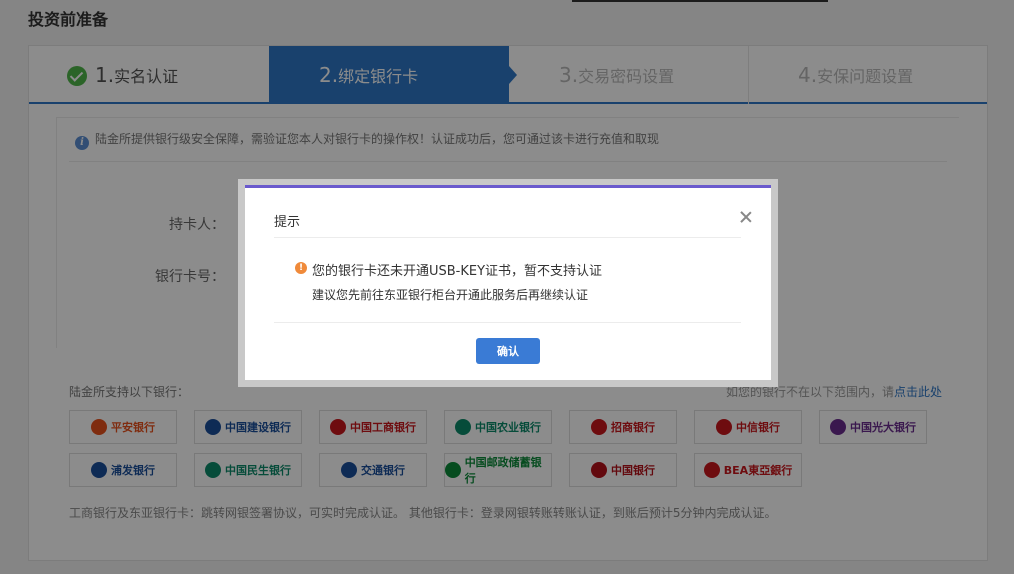 This screenshot has width=1014, height=574. What do you see at coordinates (301, 268) in the screenshot?
I see `warning-icon: !` at bounding box center [301, 268].